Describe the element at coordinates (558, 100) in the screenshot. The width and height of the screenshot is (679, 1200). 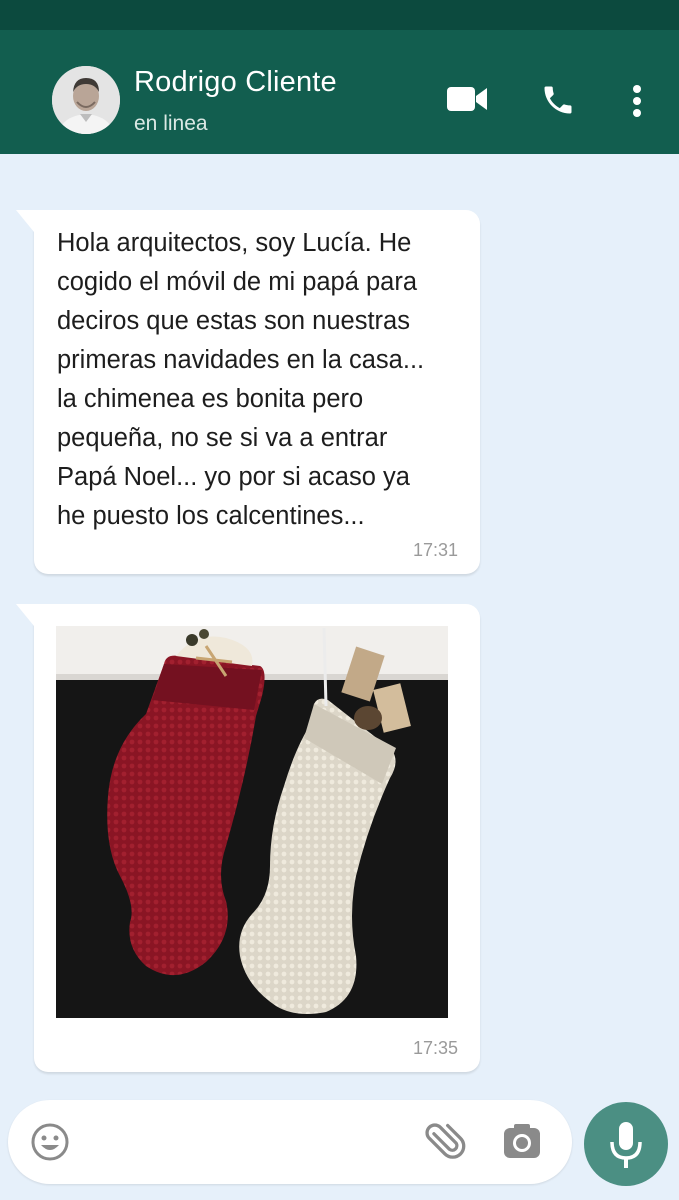
I see `phone-icon` at that location.